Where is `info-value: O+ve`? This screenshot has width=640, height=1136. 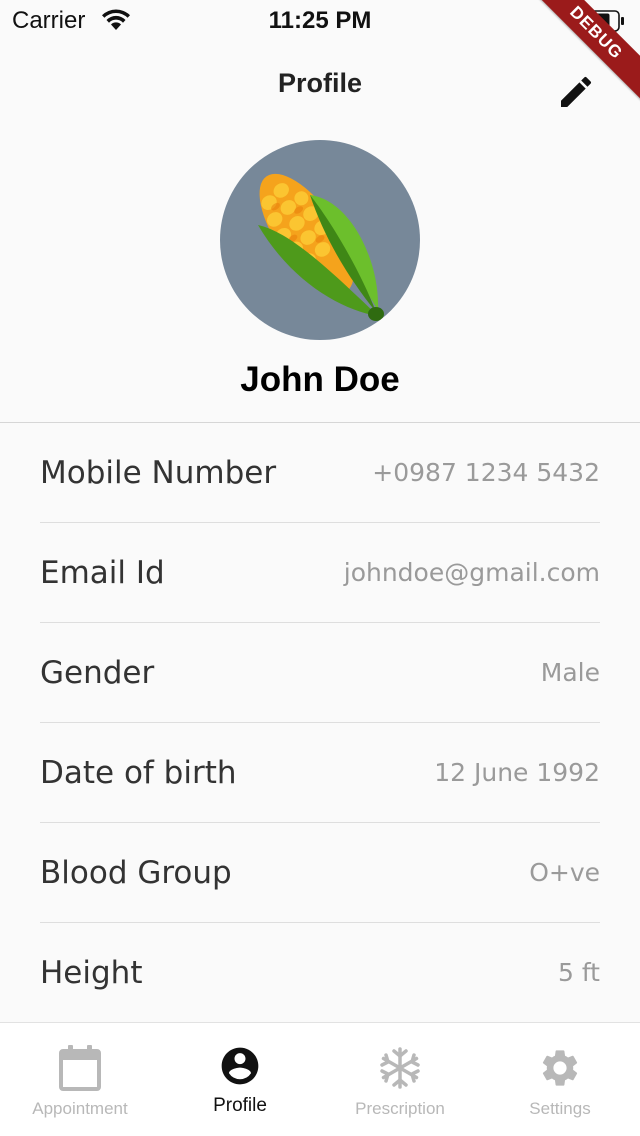
info-value: O+ve is located at coordinates (564, 872).